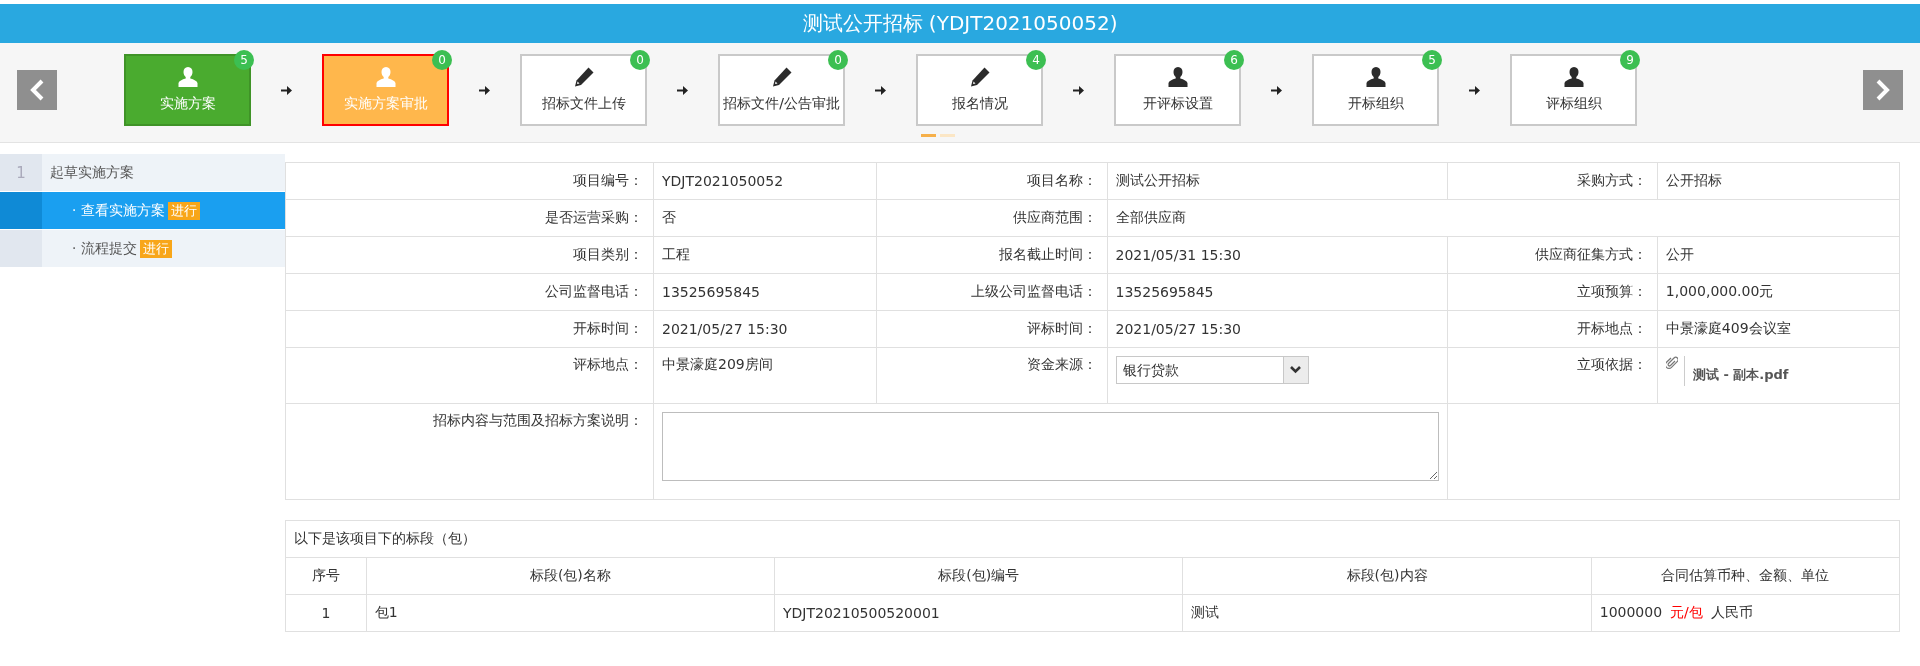 The image size is (1920, 666). Describe the element at coordinates (1611, 328) in the screenshot. I see `field-label: 开标地点：` at that location.